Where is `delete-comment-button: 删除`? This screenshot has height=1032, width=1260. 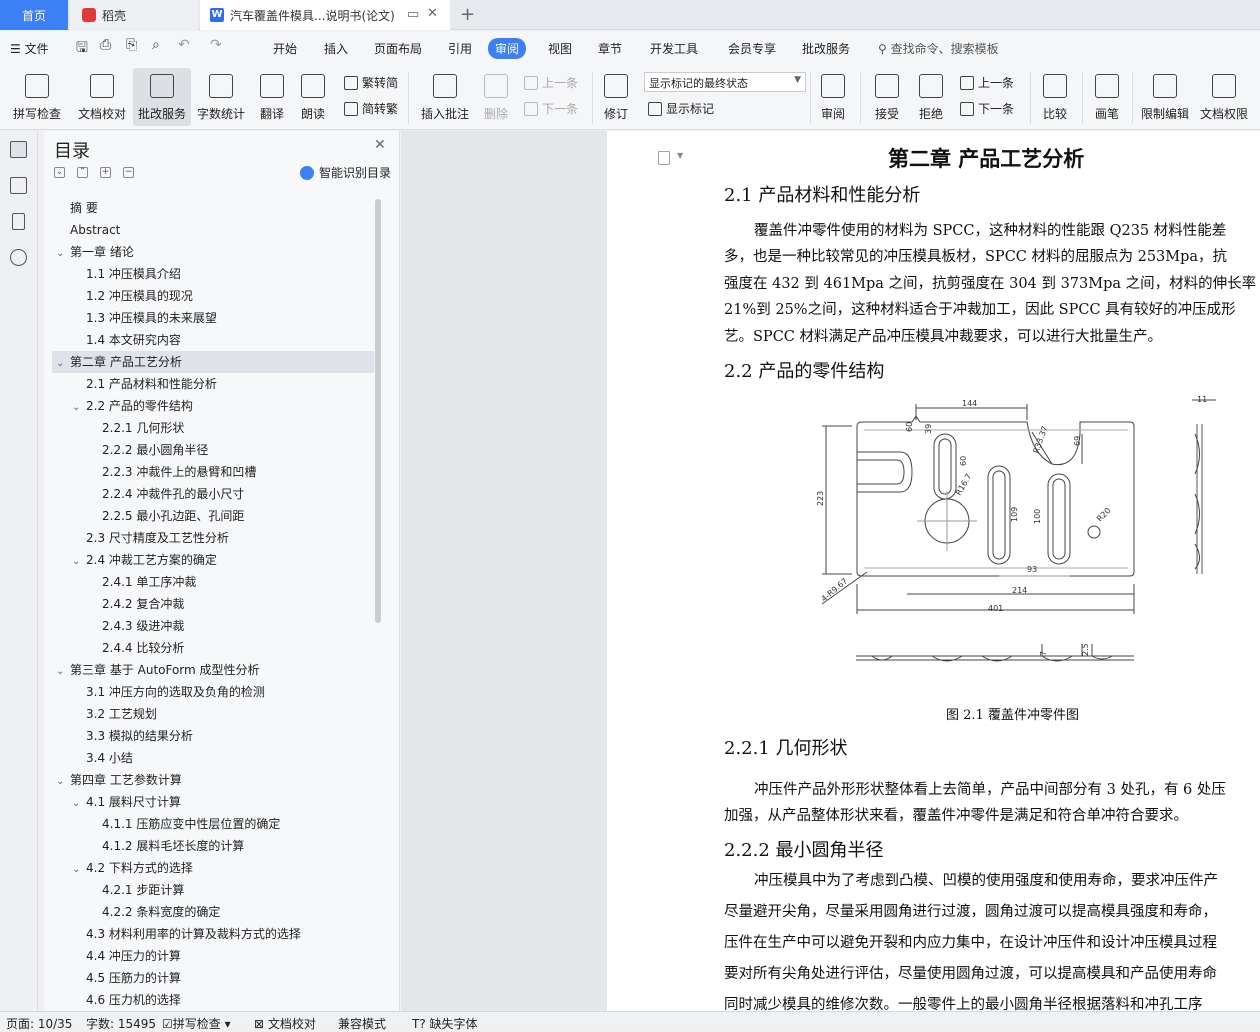
delete-comment-button: 删除 is located at coordinates (496, 97).